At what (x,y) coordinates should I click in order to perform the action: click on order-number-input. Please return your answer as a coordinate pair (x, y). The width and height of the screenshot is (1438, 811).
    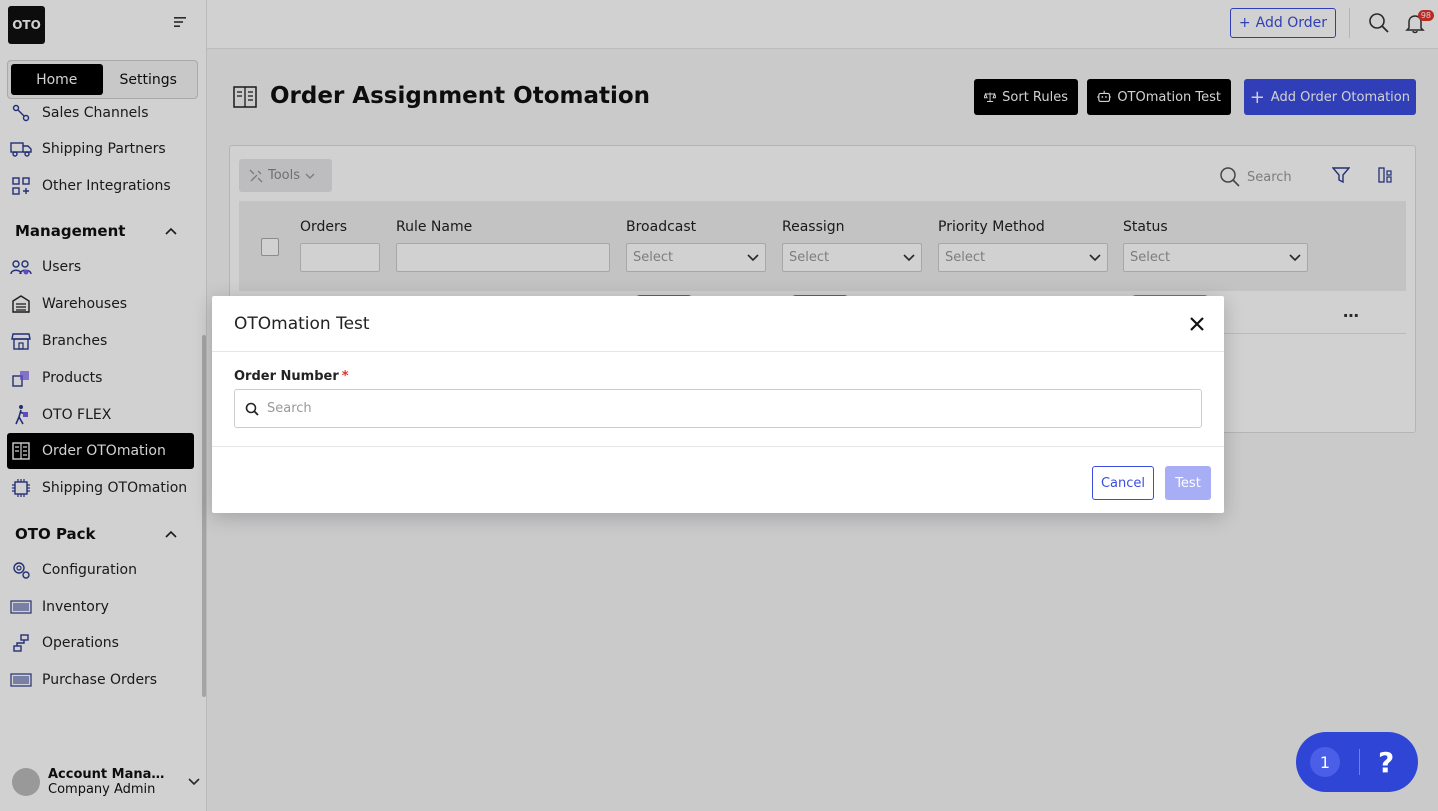
    Looking at the image, I should click on (717, 408).